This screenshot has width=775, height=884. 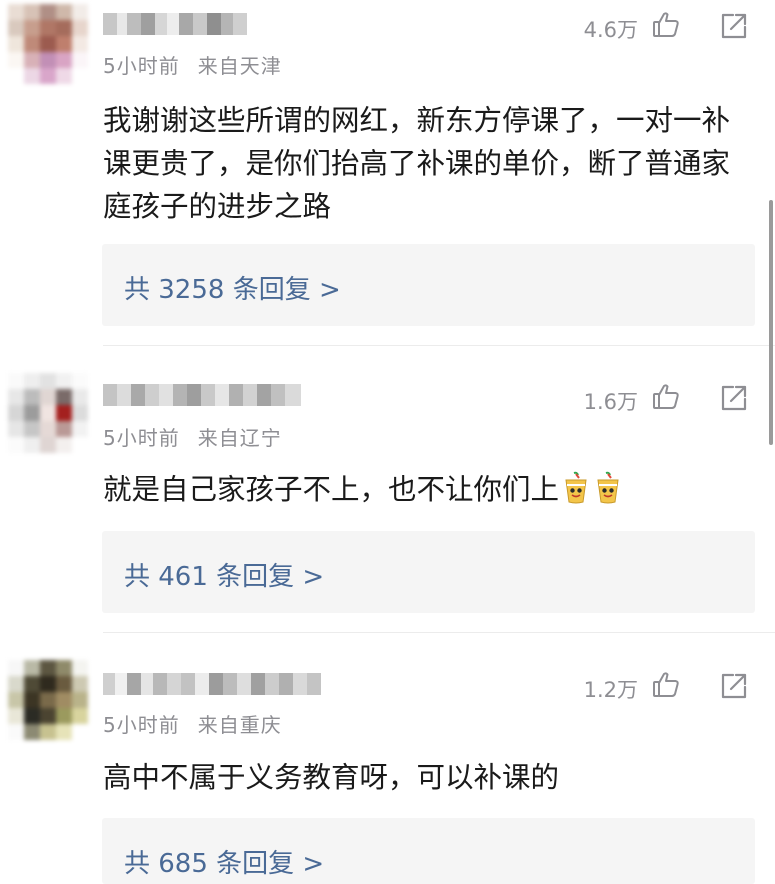 I want to click on comment-location: 来自重庆, so click(x=239, y=725).